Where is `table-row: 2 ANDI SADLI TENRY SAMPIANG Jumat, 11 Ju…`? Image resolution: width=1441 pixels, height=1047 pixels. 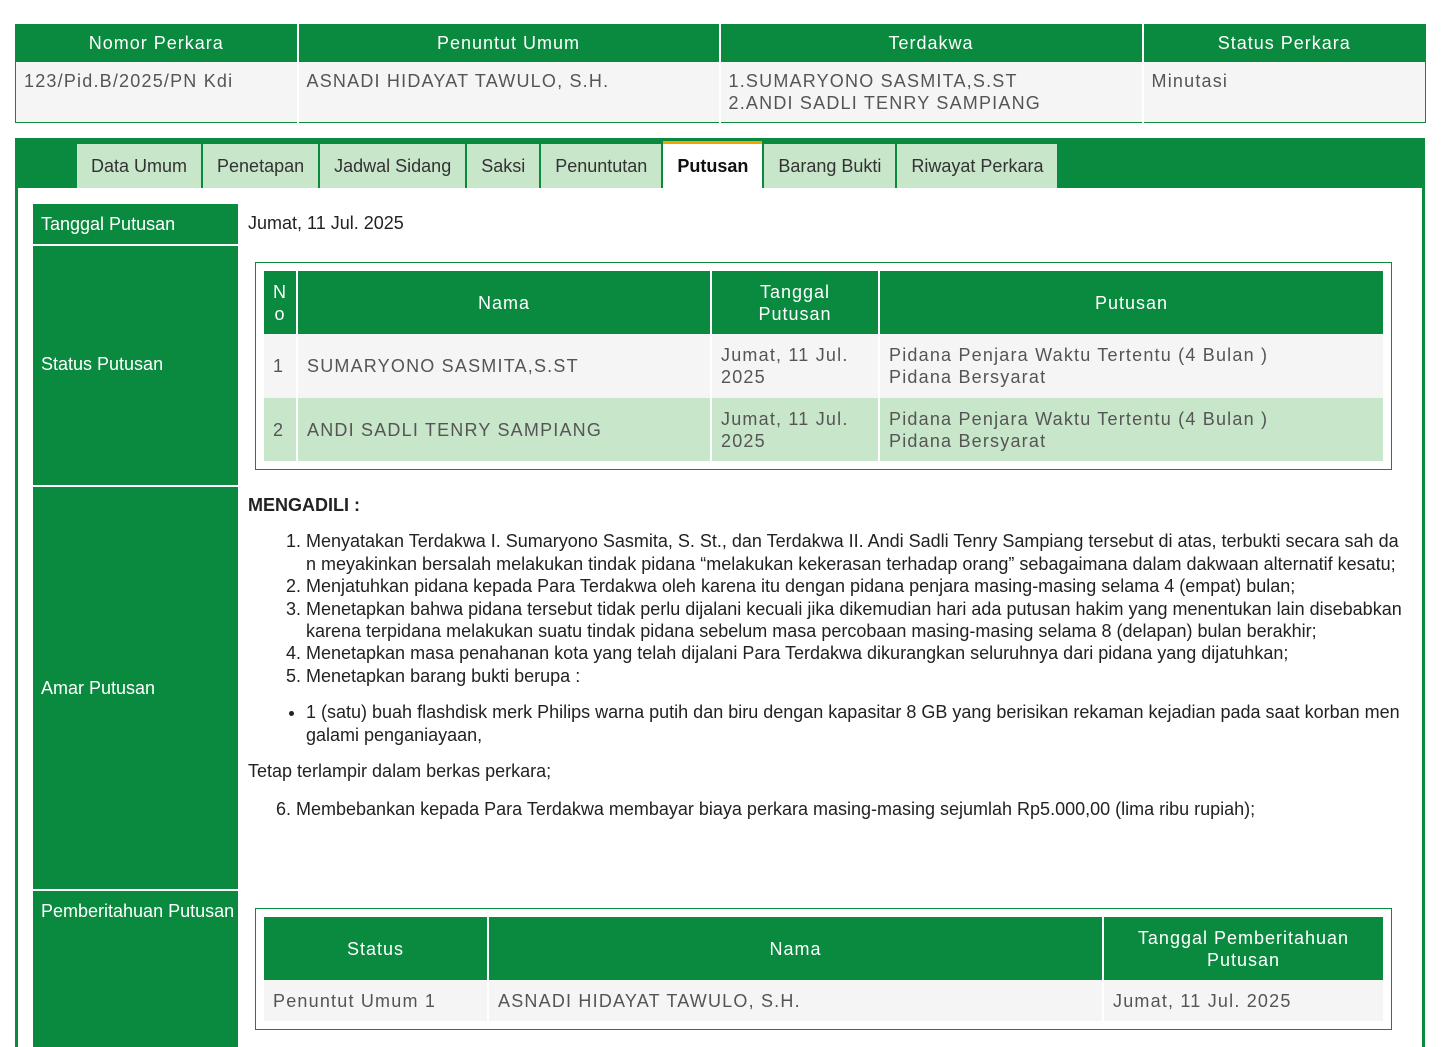
table-row: 2 ANDI SADLI TENRY SAMPIANG Jumat, 11 Ju… is located at coordinates (823, 429).